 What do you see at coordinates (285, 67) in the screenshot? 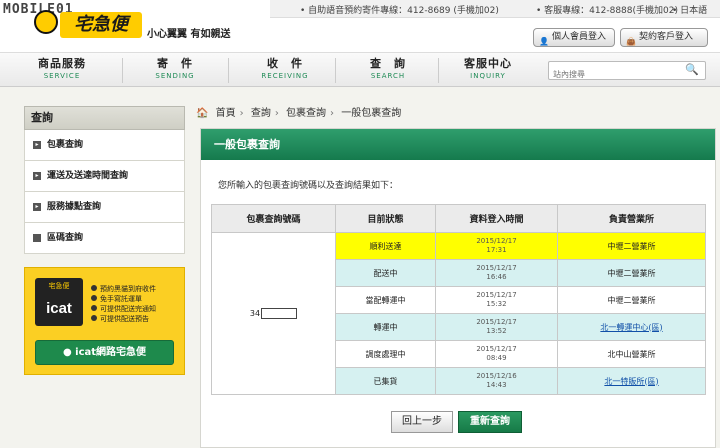
I see `nav-receiving: 收 件 RECEIVING` at bounding box center [285, 67].